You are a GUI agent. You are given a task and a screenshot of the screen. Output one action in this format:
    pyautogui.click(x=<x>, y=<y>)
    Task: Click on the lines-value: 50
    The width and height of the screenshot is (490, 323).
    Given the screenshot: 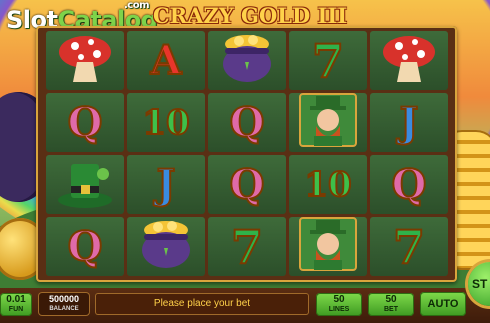 What is the action you would take?
    pyautogui.click(x=339, y=299)
    